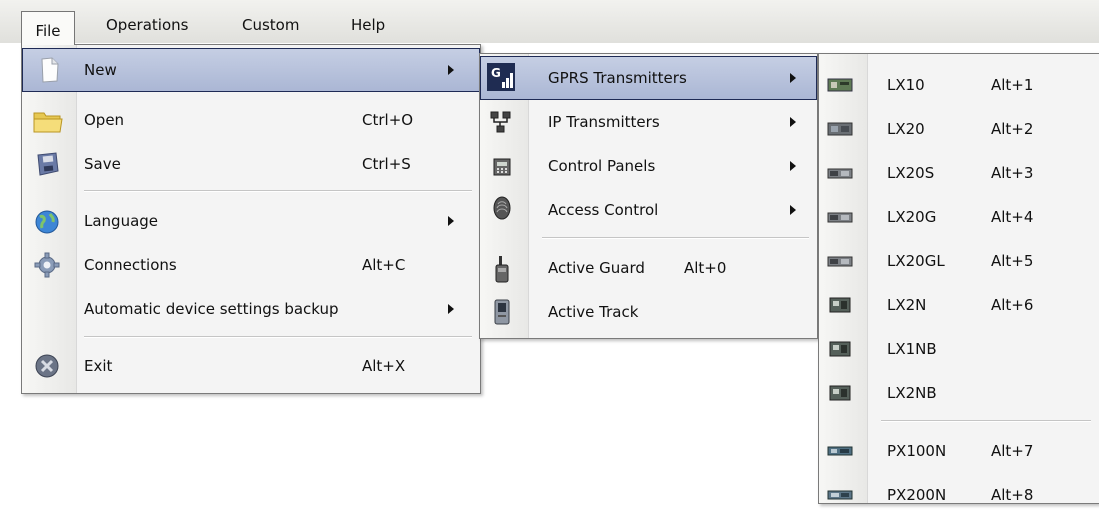  Describe the element at coordinates (912, 217) in the screenshot. I see `gprs-label-lx20g: LX20G` at that location.